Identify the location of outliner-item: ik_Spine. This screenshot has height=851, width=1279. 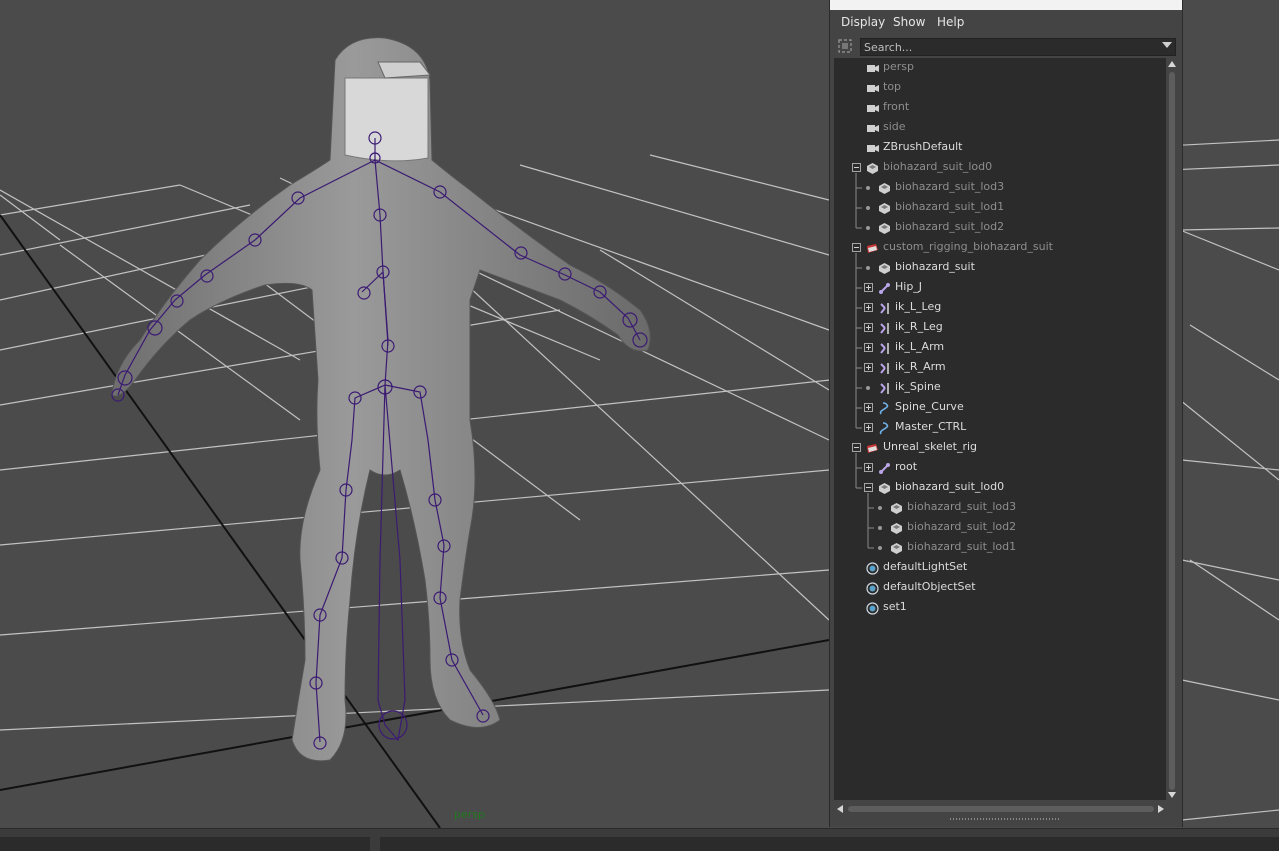
(1000, 388).